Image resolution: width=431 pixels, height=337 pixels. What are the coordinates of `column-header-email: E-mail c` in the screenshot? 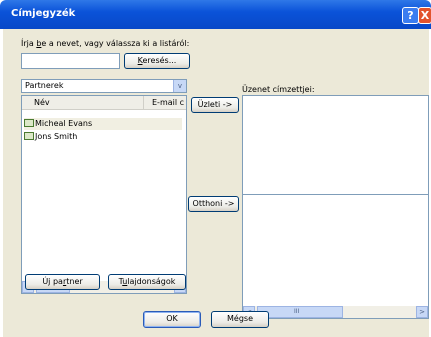 It's located at (164, 103).